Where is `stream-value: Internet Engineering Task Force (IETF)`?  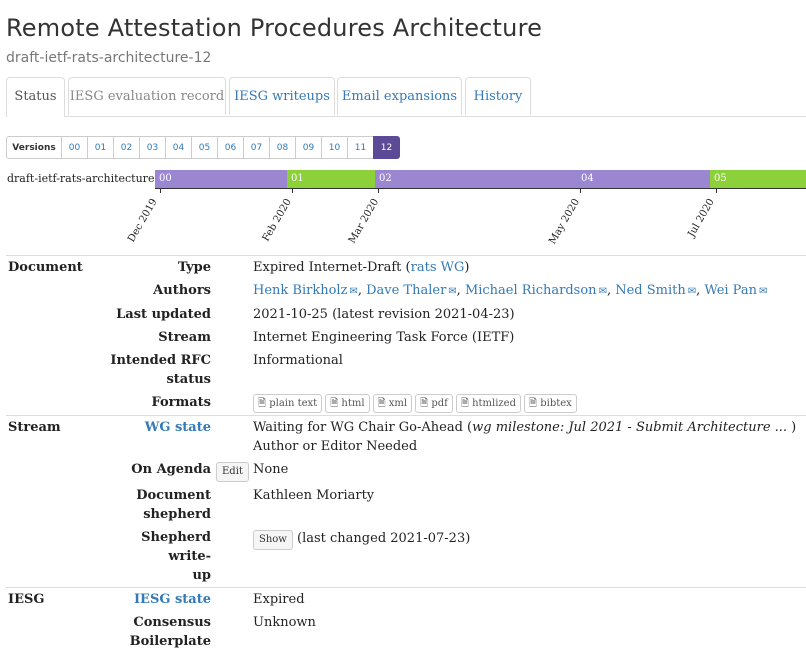
stream-value: Internet Engineering Task Force (IETF) is located at coordinates (384, 337).